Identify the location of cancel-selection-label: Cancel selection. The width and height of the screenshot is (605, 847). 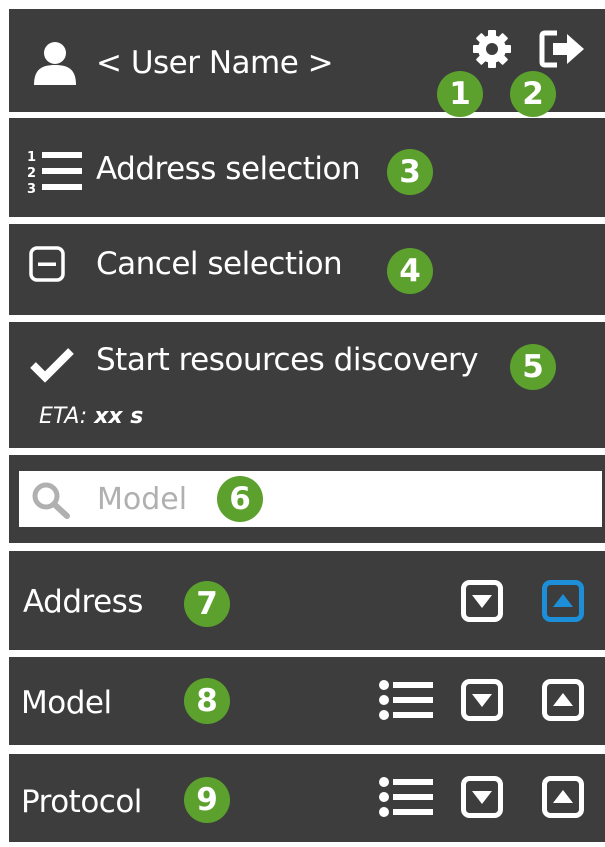
(219, 264).